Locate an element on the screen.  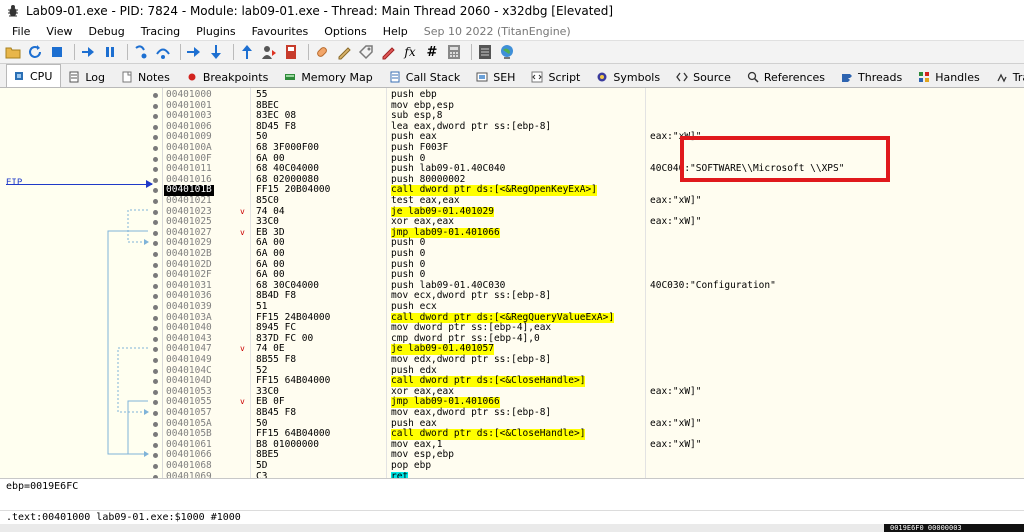
disasm-row: 00401061 B8 01000000 mov eax,1 eax:"xW]" is located at coordinates (512, 445).